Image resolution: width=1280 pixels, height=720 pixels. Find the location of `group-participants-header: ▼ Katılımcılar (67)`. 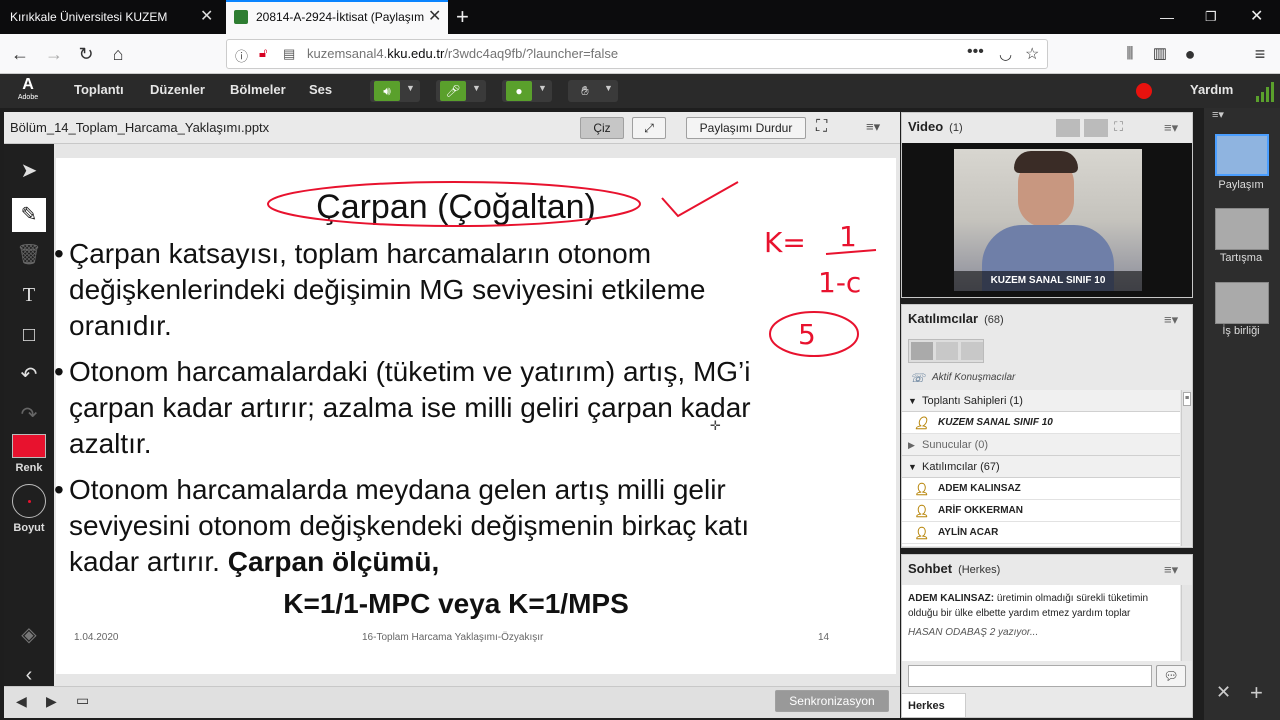

group-participants-header: ▼ Katılımcılar (67) is located at coordinates (1041, 467).